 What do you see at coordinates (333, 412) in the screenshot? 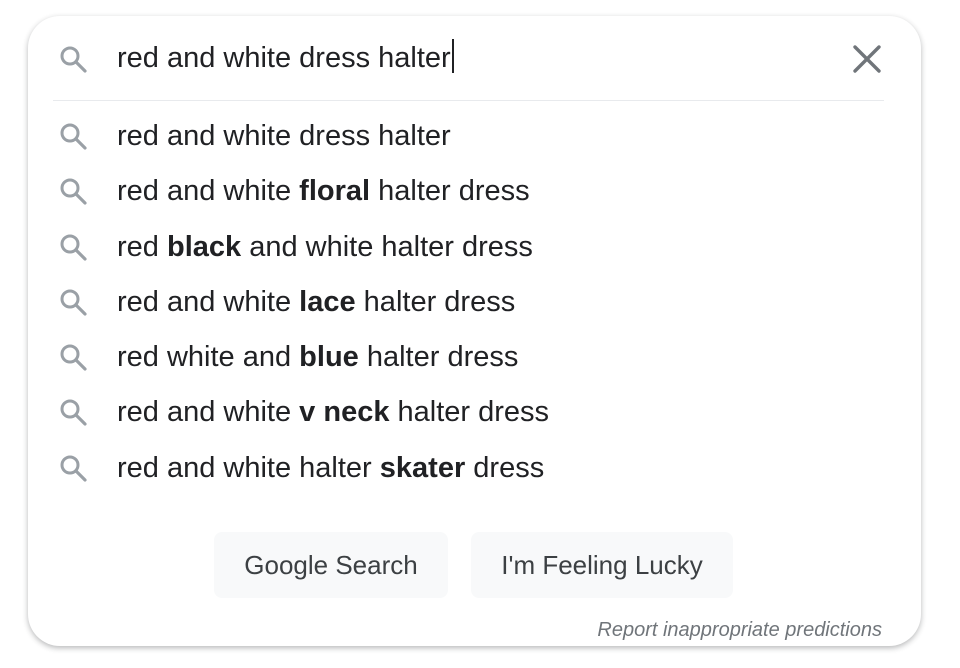
I see `suggestion-text: red and white v neck halter dress` at bounding box center [333, 412].